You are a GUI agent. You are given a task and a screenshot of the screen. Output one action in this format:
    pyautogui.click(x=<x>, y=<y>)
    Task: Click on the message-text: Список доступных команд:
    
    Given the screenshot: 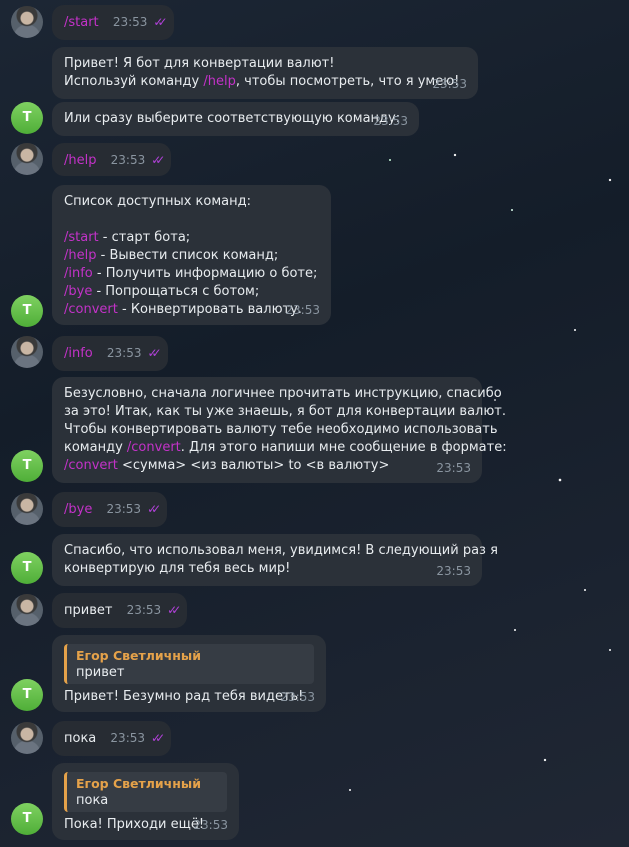 What is the action you would take?
    pyautogui.click(x=158, y=201)
    